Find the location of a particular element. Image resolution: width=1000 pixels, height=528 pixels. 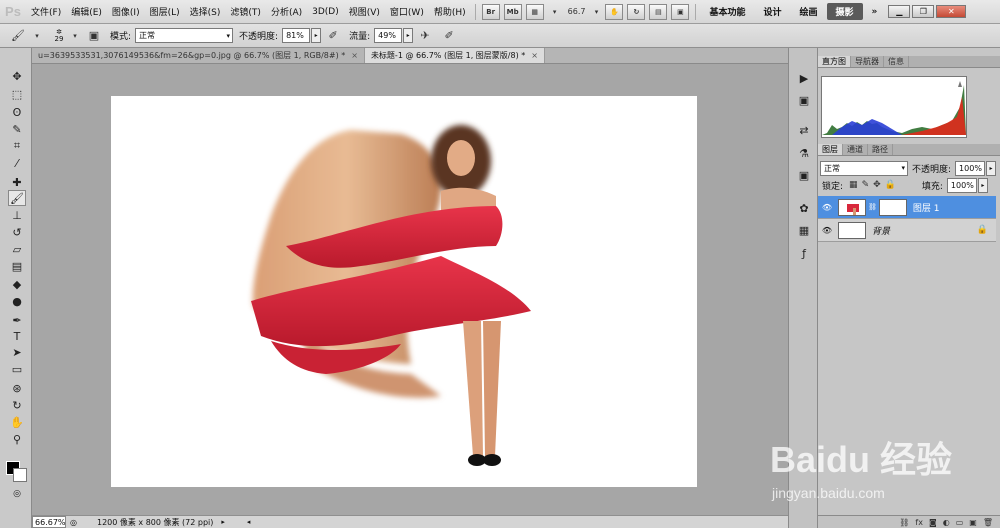

crop-tool-icon: ⌗ is located at coordinates (17, 146).